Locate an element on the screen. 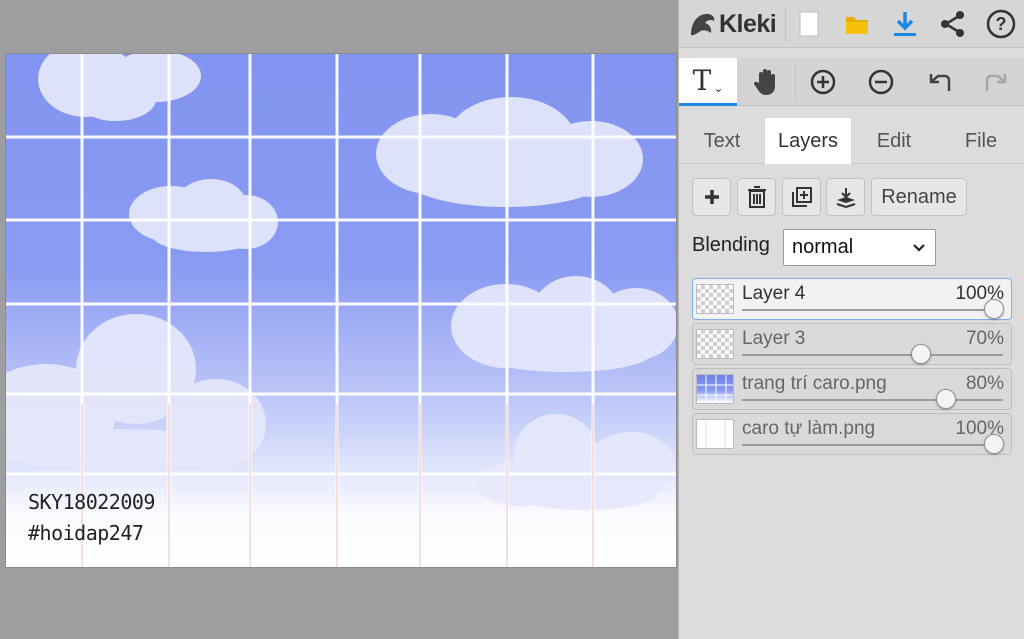 This screenshot has width=1024, height=639. trash-icon is located at coordinates (756, 197).